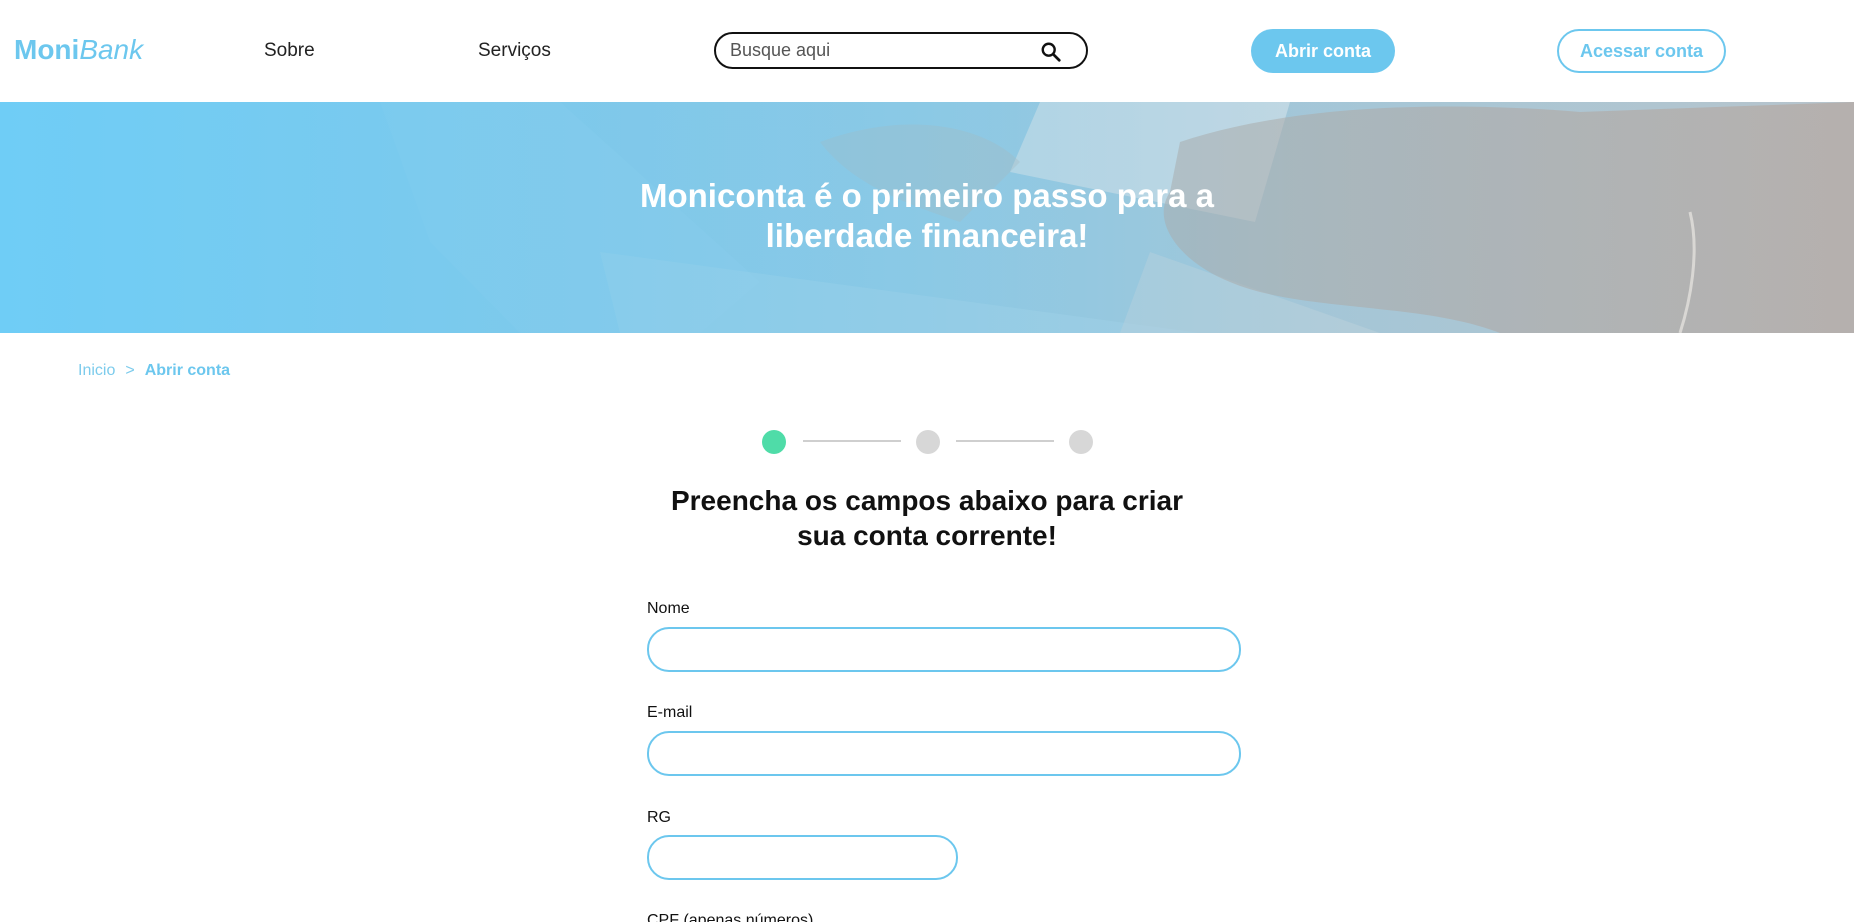 The height and width of the screenshot is (922, 1854). I want to click on monibank-logo: MoniBank, so click(78, 50).